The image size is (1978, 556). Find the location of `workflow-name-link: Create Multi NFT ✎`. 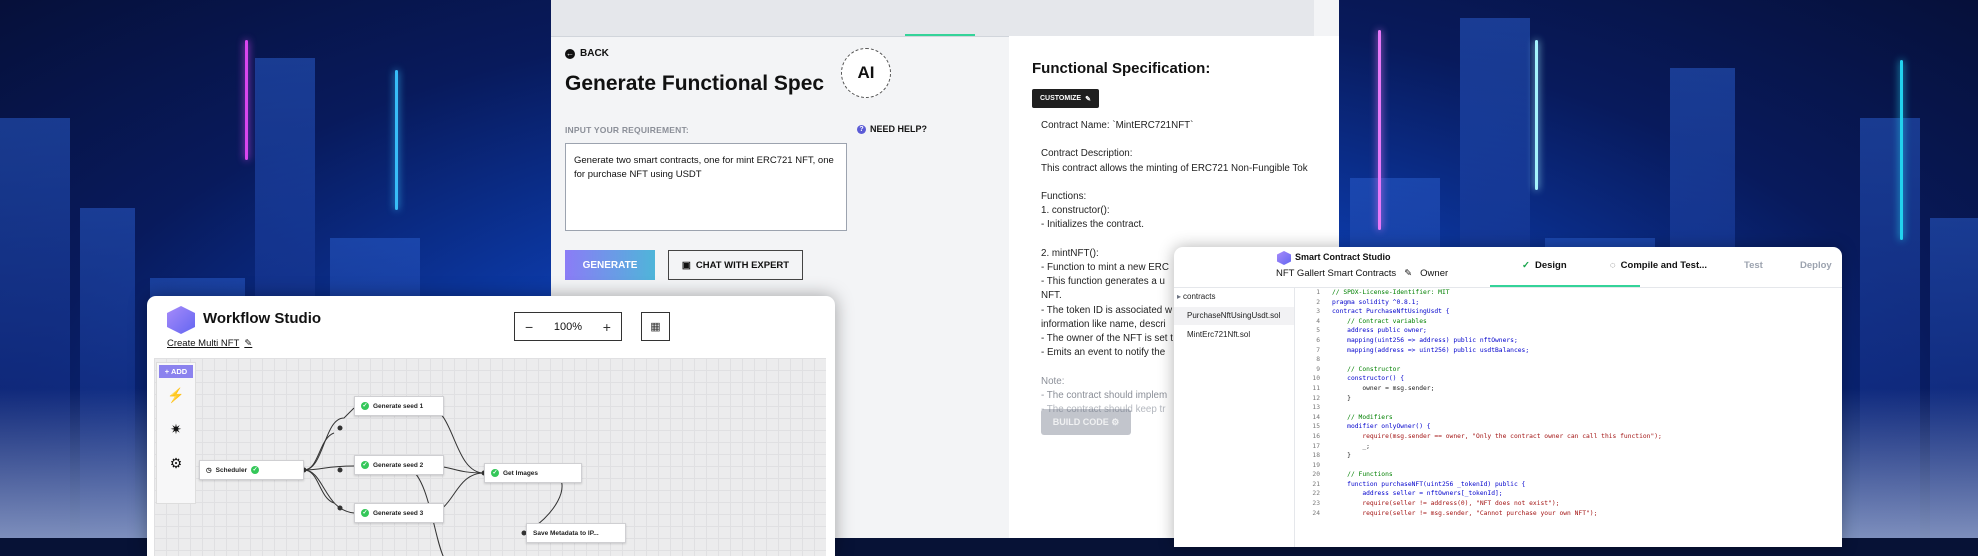

workflow-name-link: Create Multi NFT ✎ is located at coordinates (209, 343).